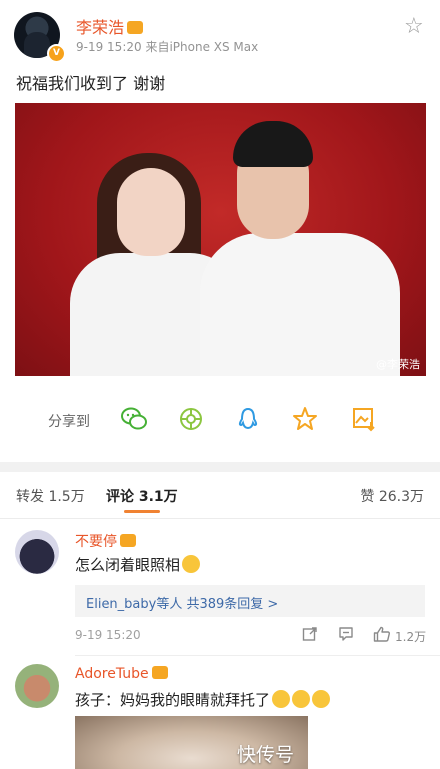 This screenshot has width=440, height=769. I want to click on author-name-text: 李荣浩, so click(100, 27).